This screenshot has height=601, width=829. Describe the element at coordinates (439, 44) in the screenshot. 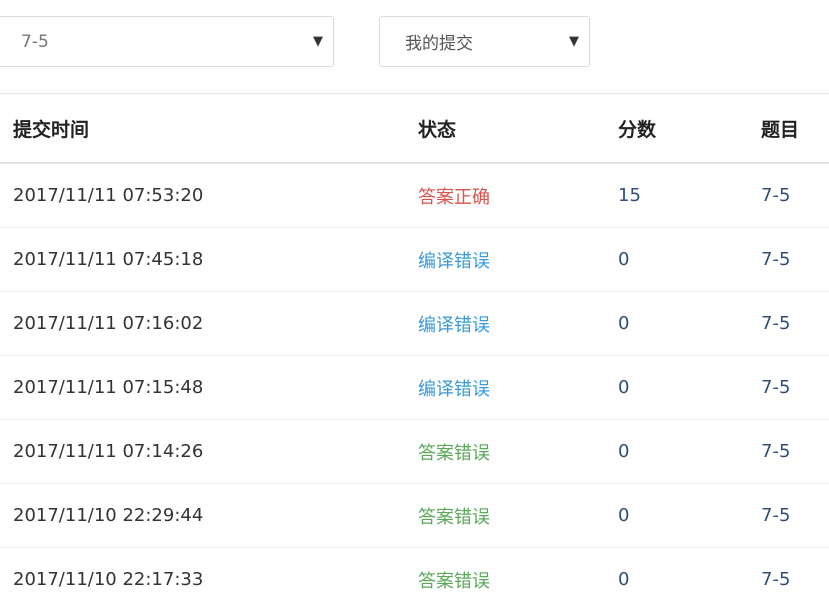

I see `submission-scope-value: 我的提交` at that location.